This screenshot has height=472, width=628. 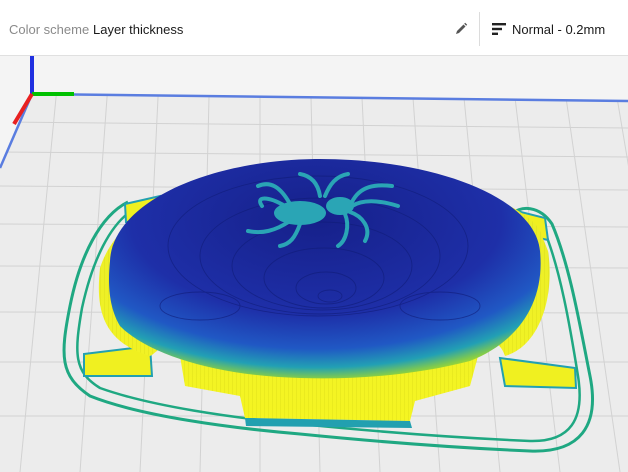 What do you see at coordinates (461, 29) in the screenshot?
I see `pencil-icon` at bounding box center [461, 29].